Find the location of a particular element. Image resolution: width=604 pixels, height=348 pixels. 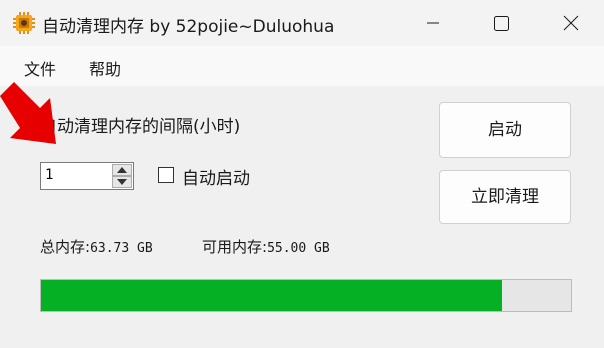

interval-input: 1 is located at coordinates (49, 175).